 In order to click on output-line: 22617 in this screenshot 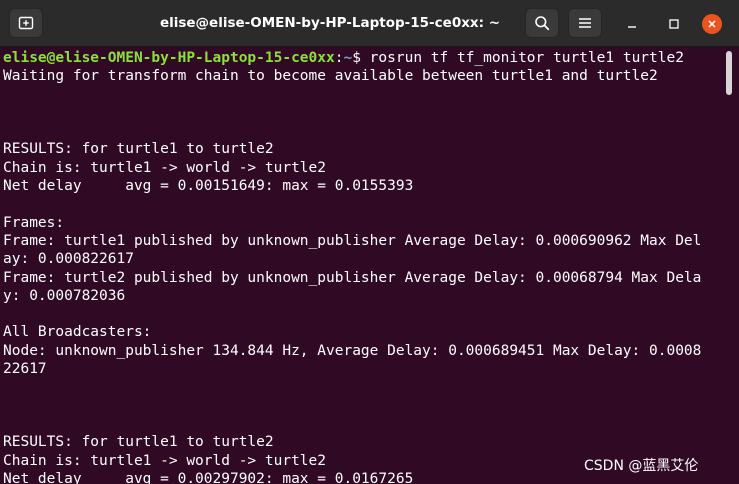, I will do `click(25, 369)`.